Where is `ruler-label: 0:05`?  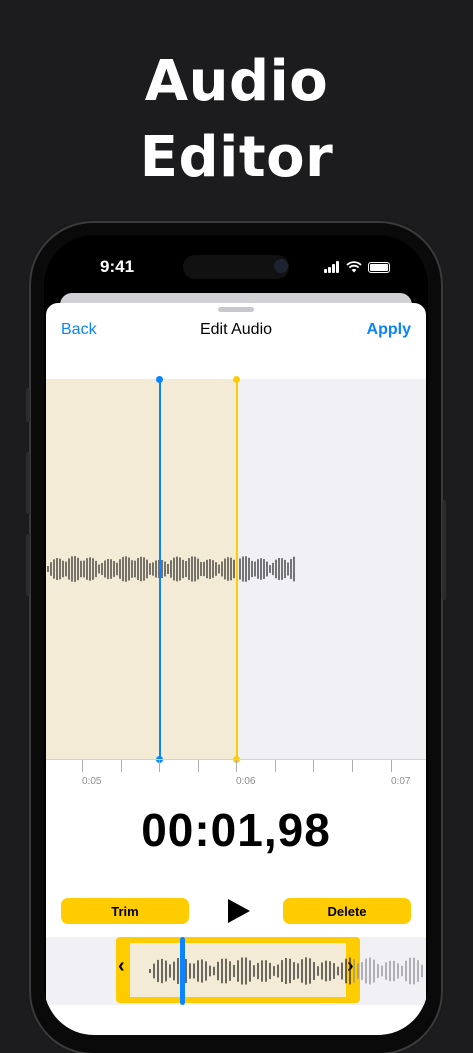 ruler-label: 0:05 is located at coordinates (92, 781).